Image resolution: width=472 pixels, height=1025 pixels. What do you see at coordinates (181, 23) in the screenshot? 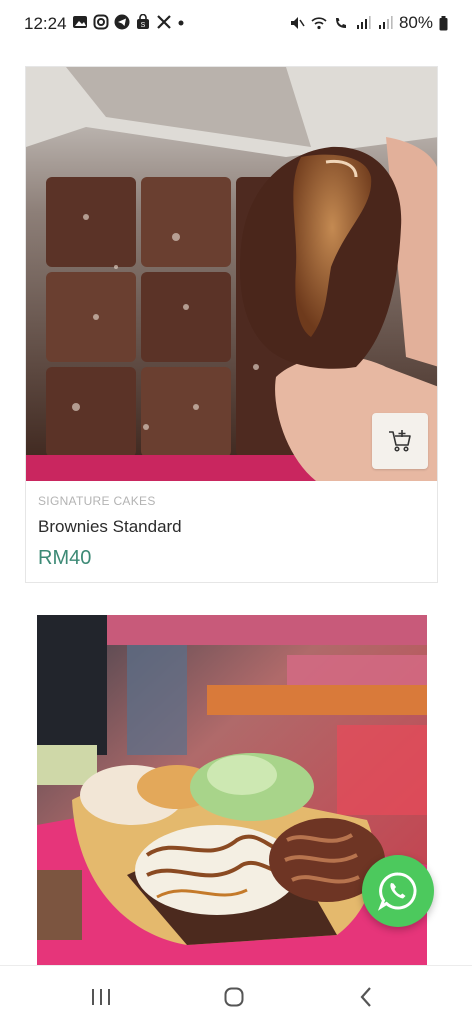
I see `dot-icon` at bounding box center [181, 23].